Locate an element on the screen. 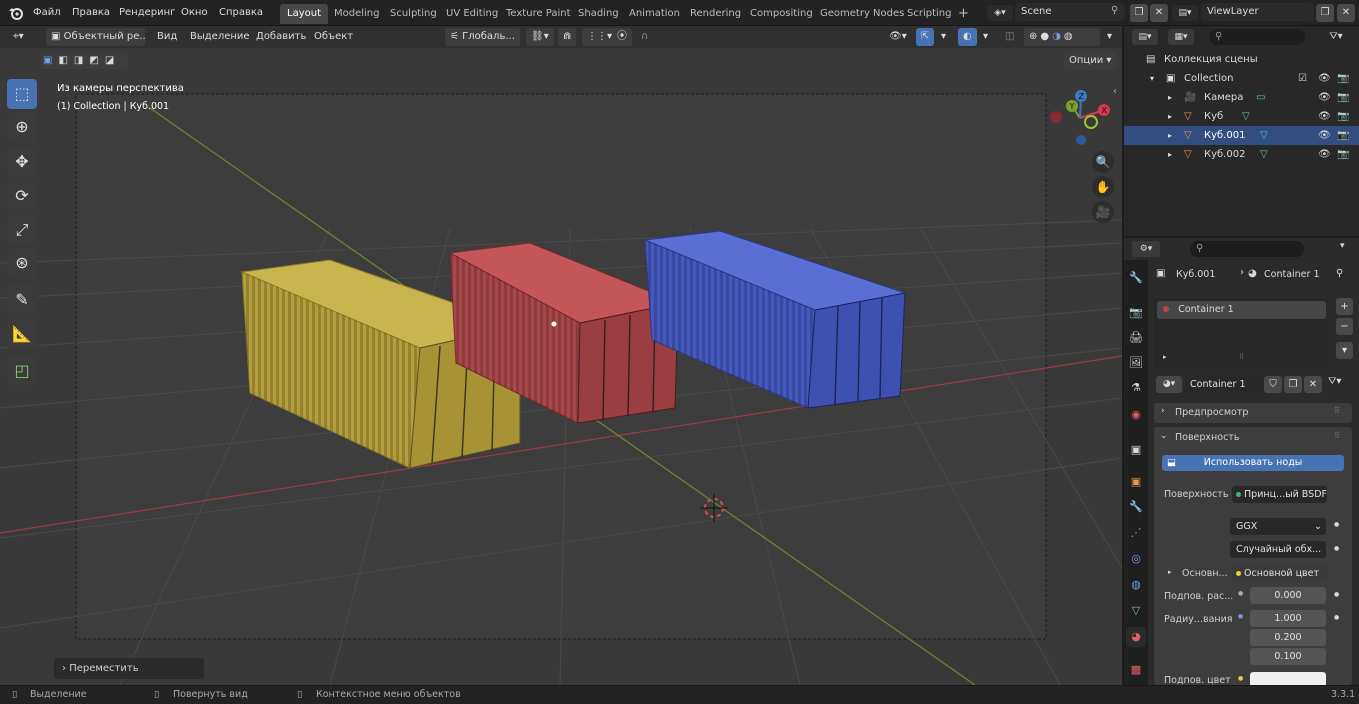 The height and width of the screenshot is (704, 1359). radius-x-field: 1.000 is located at coordinates (1288, 618).